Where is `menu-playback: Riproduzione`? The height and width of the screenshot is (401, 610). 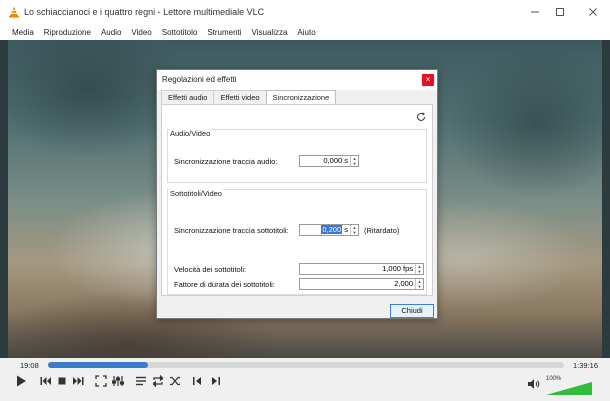 menu-playback: Riproduzione is located at coordinates (67, 32).